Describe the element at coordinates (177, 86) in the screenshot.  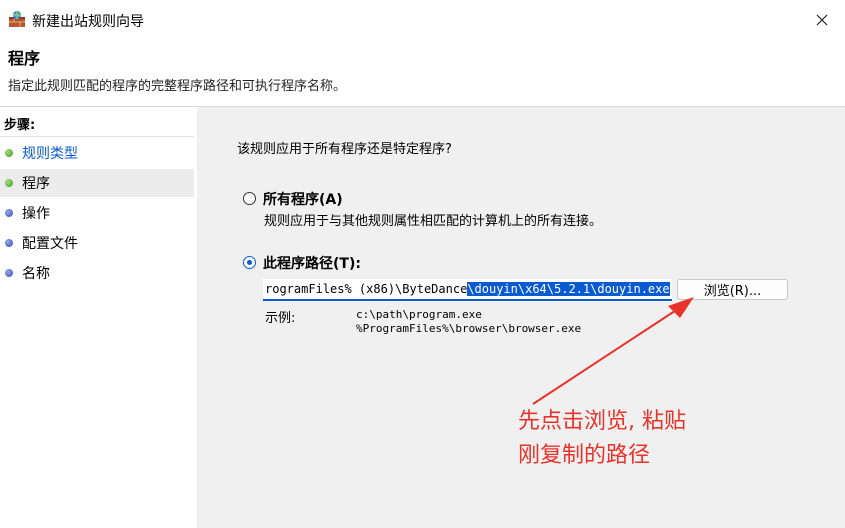
I see `page-subtitle: 指定此规则匹配的程序的完整程序路径和可执行程序名称。` at that location.